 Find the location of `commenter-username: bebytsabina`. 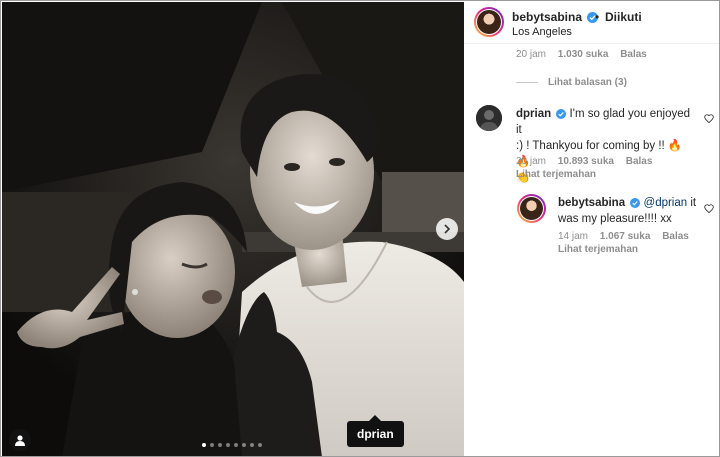

commenter-username: bebytsabina is located at coordinates (591, 203).